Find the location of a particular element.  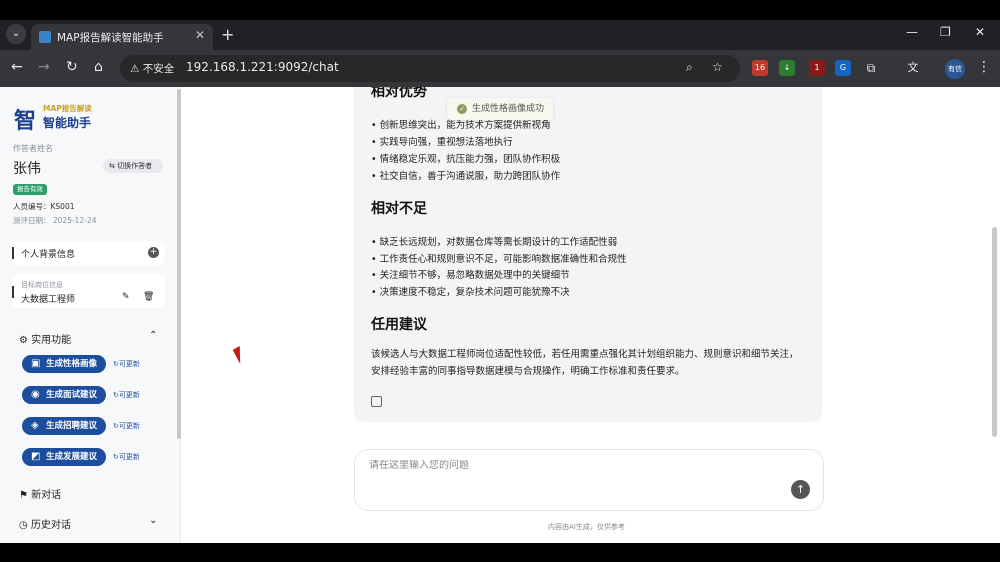

profile-avatar: 有信 is located at coordinates (955, 69).